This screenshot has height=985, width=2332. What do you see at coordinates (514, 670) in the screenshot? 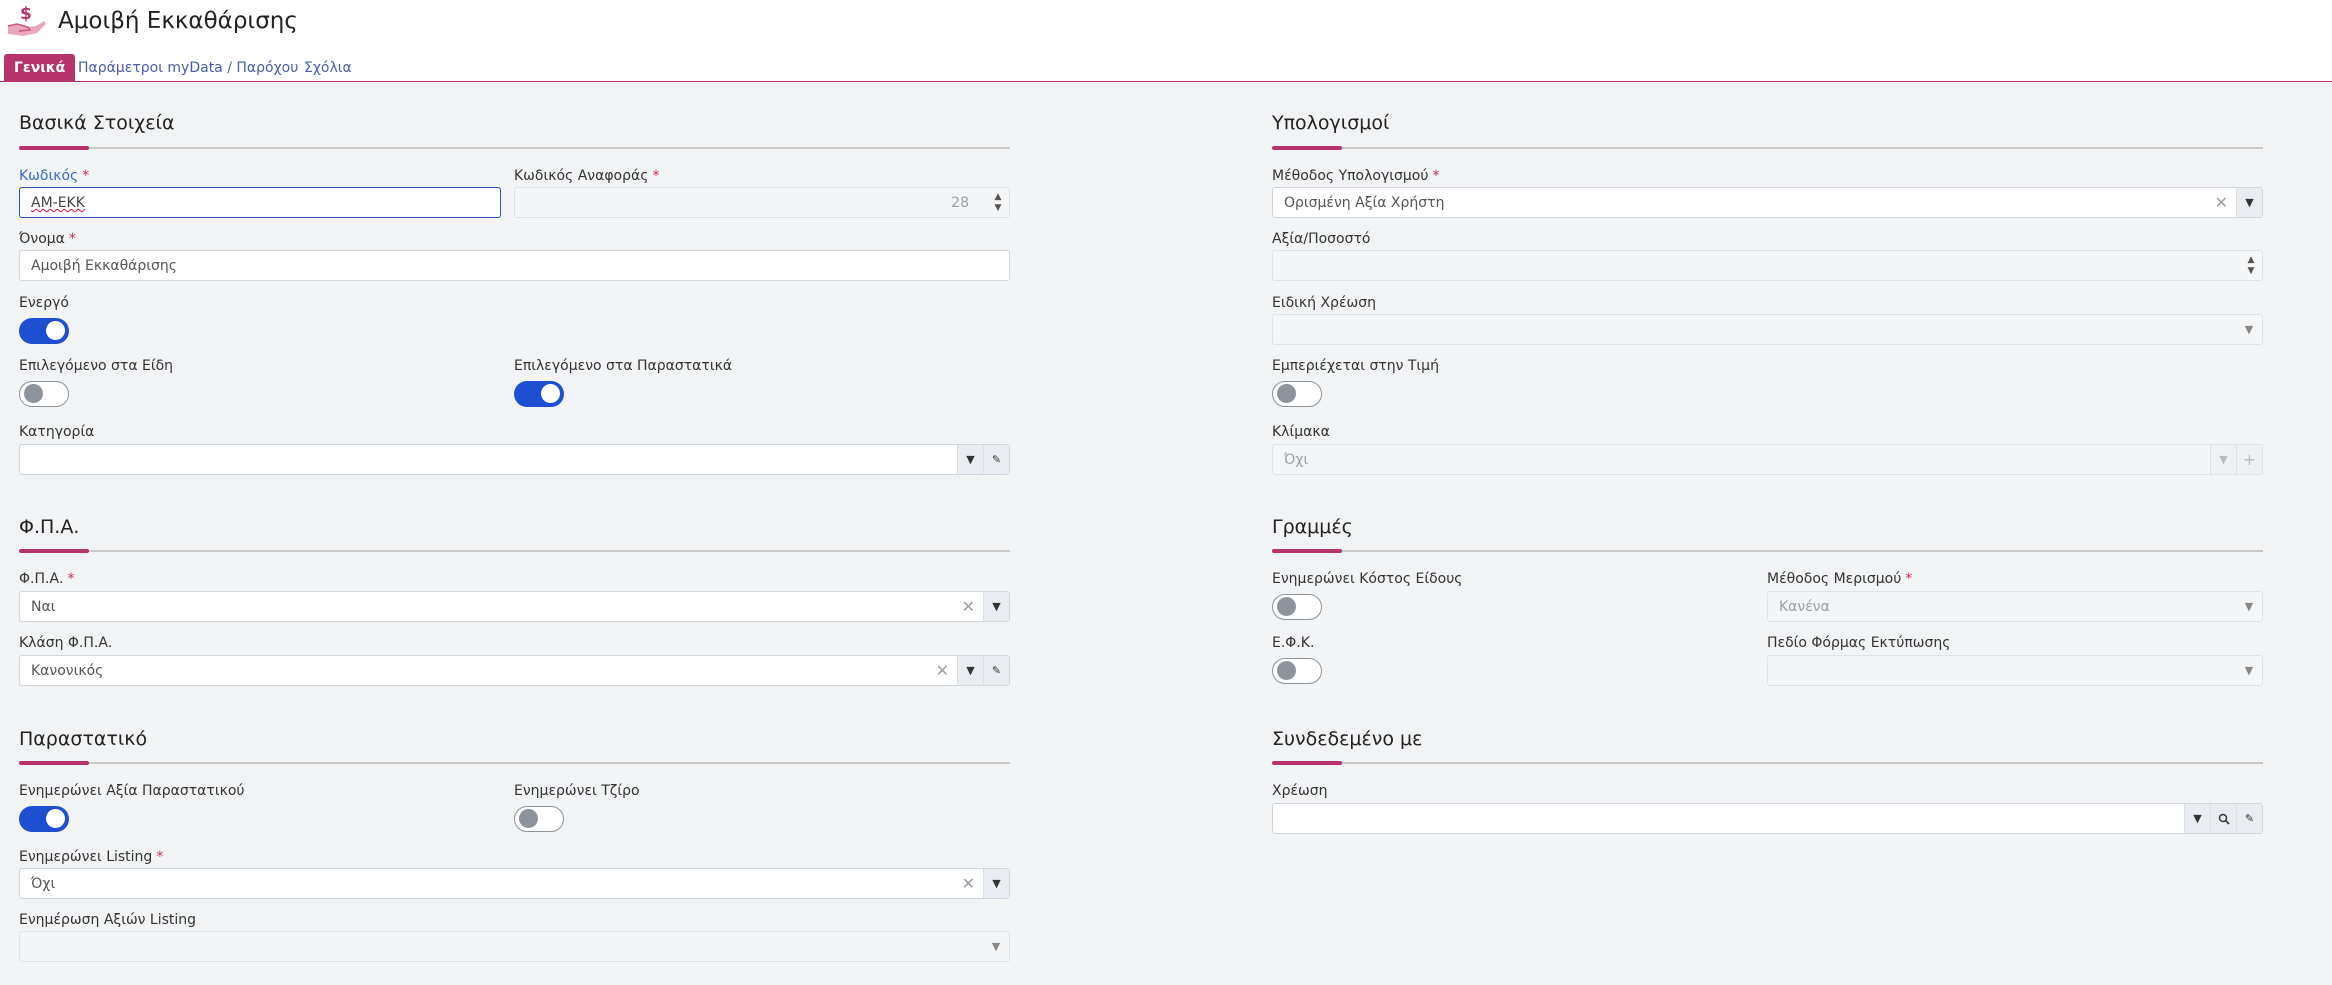
I see `vat-class-select: Κανονικός ✕ ▼ ✎` at bounding box center [514, 670].